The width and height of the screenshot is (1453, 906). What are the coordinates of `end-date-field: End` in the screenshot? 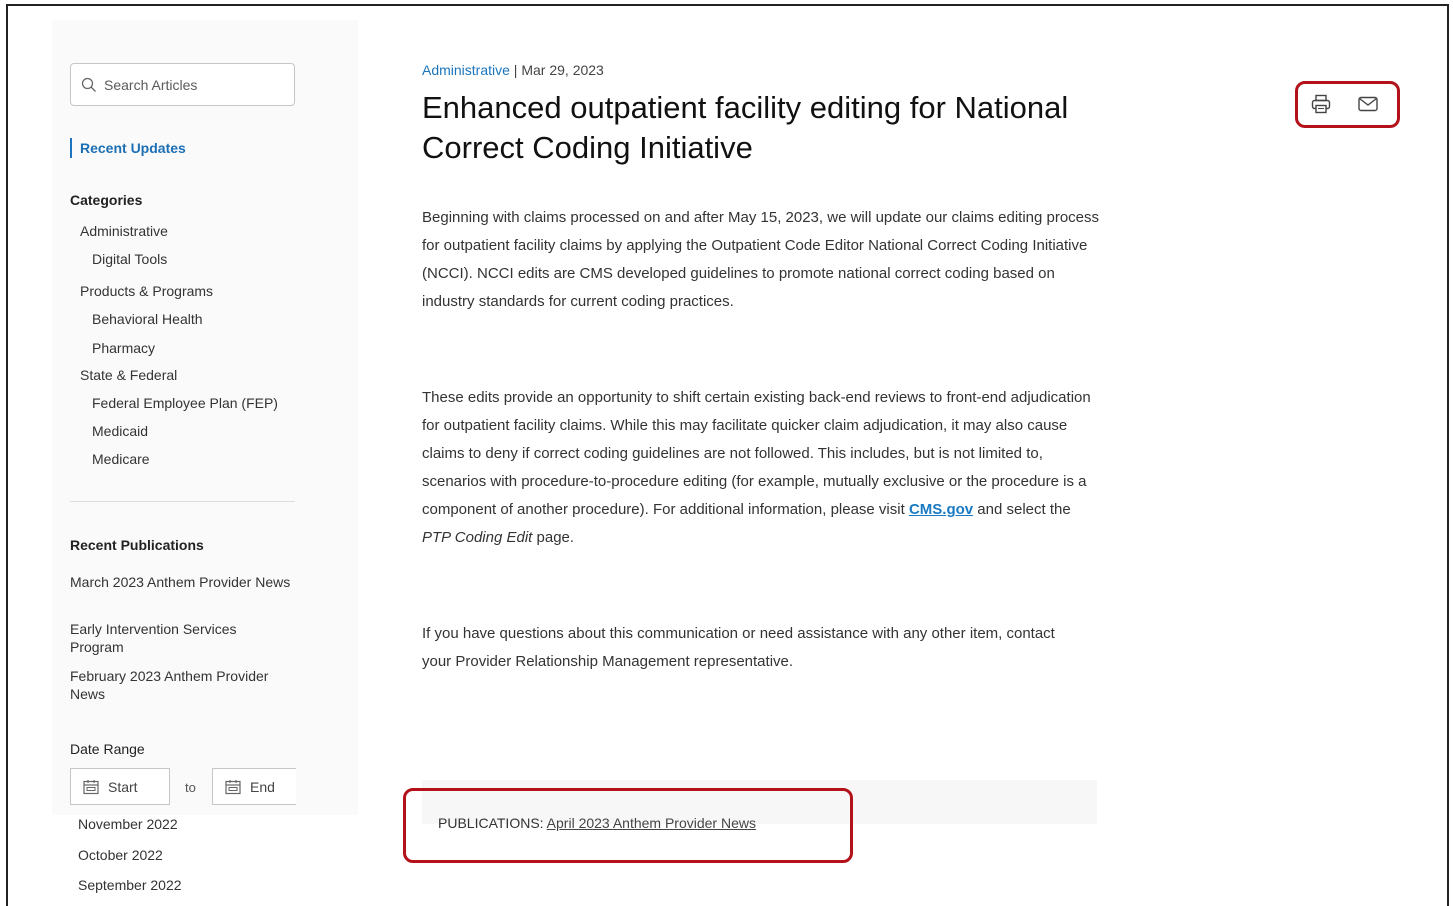 It's located at (254, 786).